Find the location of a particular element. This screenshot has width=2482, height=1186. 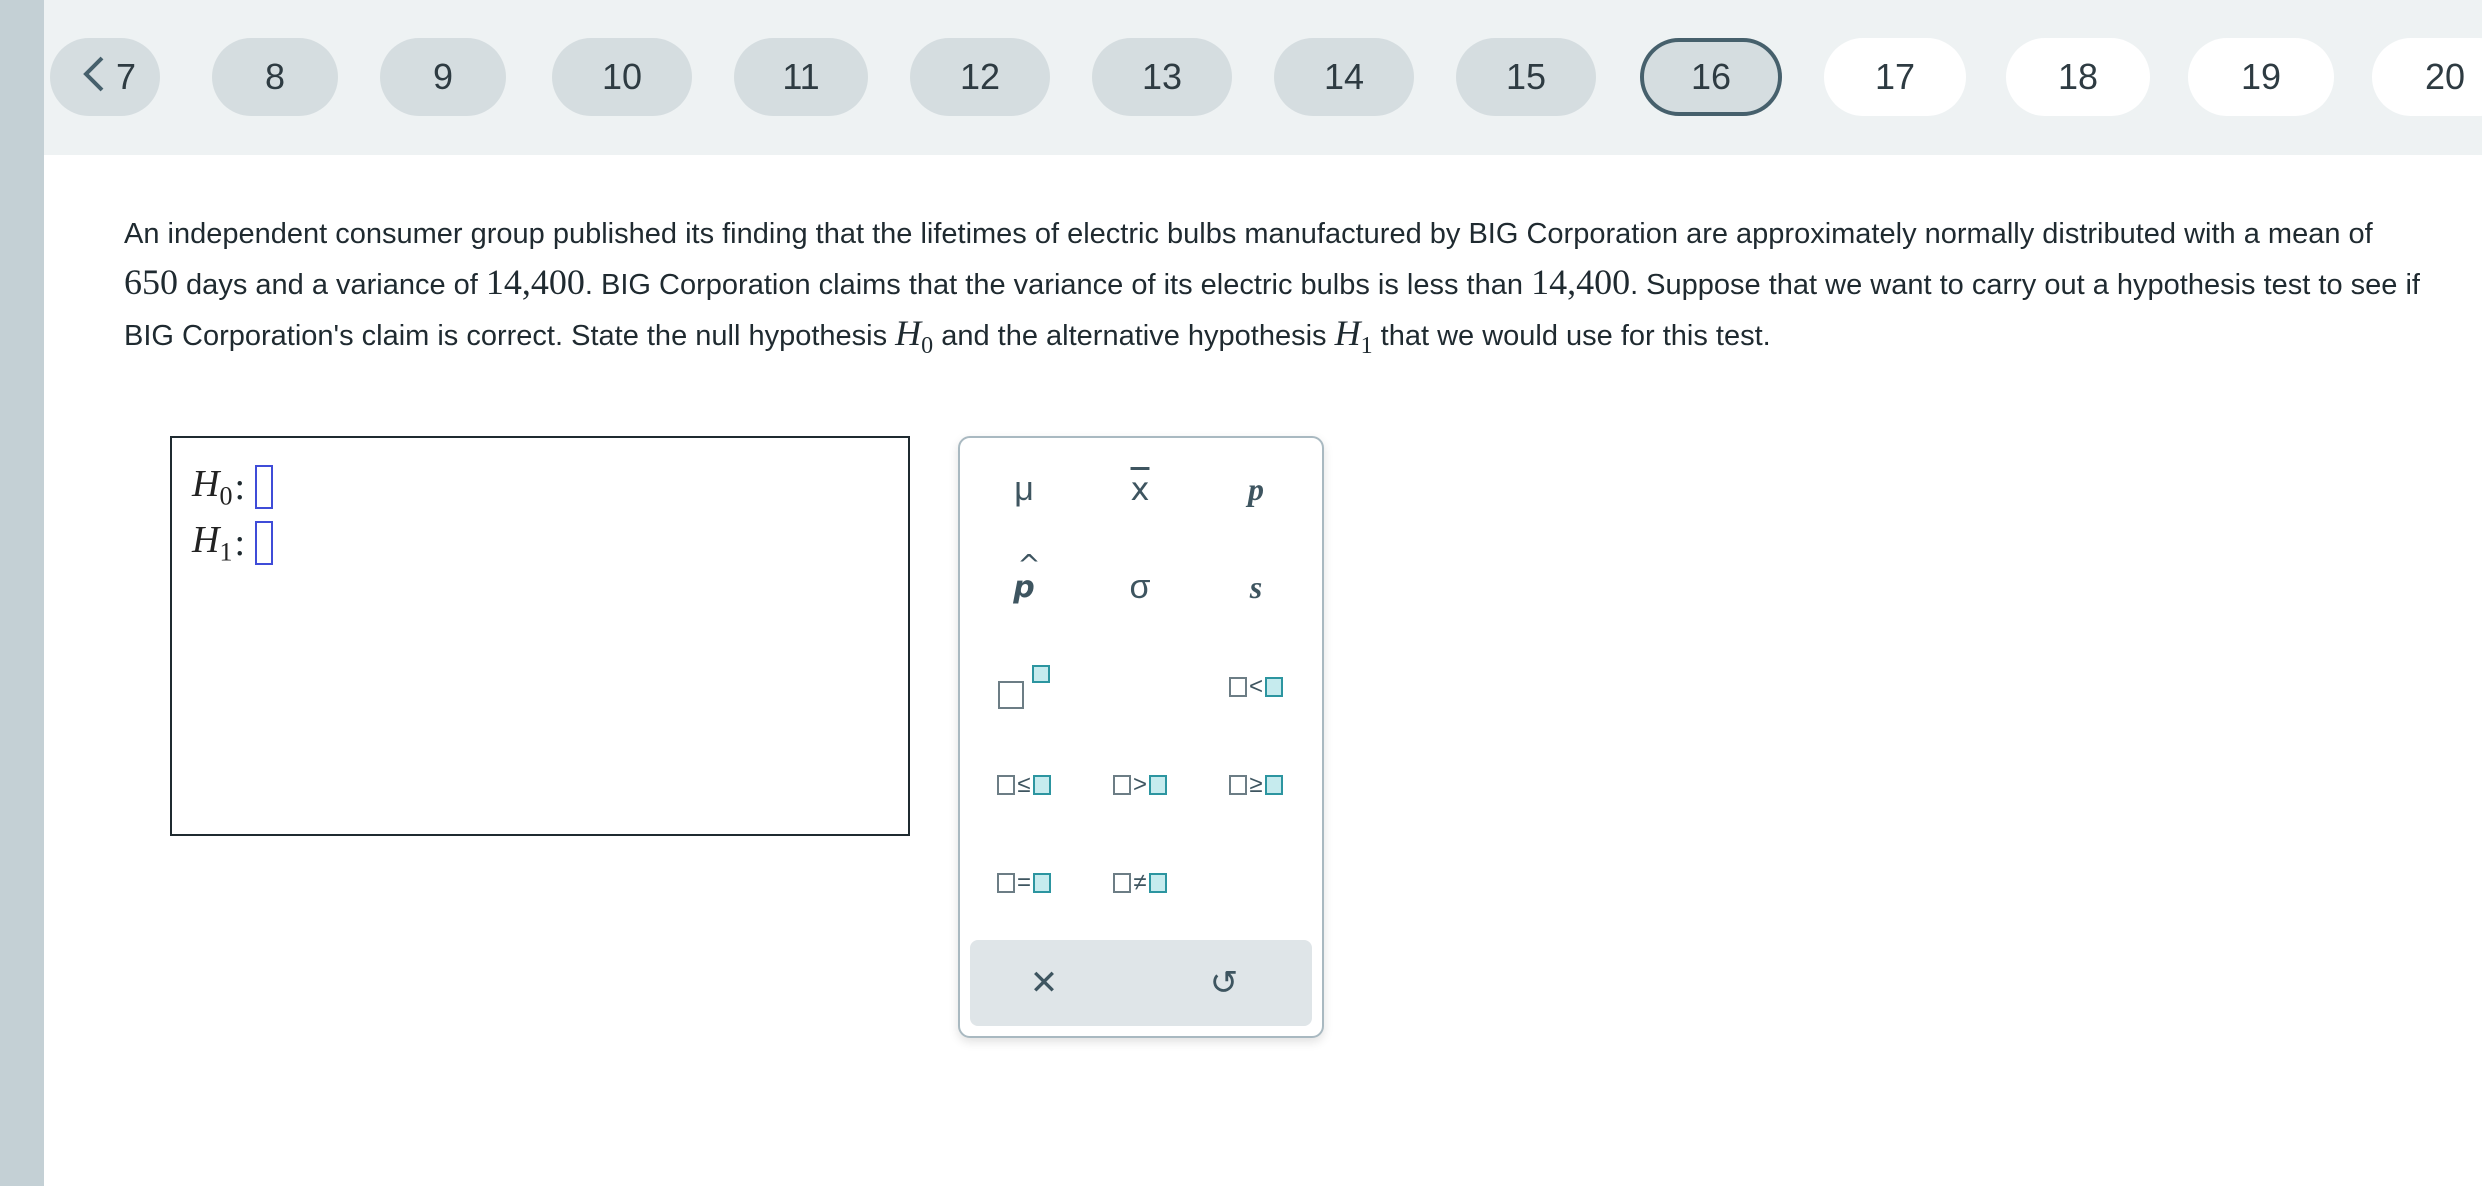

undo-button: ↺ is located at coordinates (1224, 983).